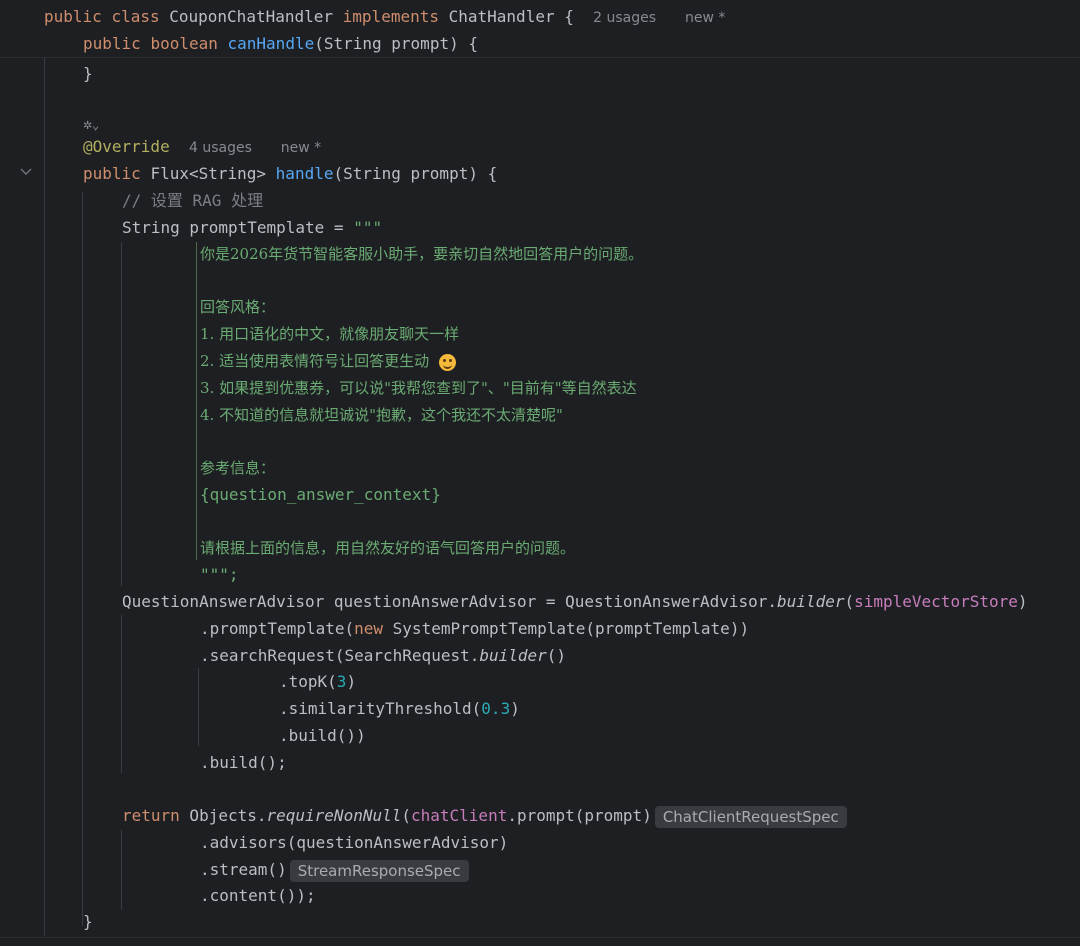 This screenshot has width=1080, height=946. What do you see at coordinates (220, 148) in the screenshot?
I see `usages-hint: 4 usages` at bounding box center [220, 148].